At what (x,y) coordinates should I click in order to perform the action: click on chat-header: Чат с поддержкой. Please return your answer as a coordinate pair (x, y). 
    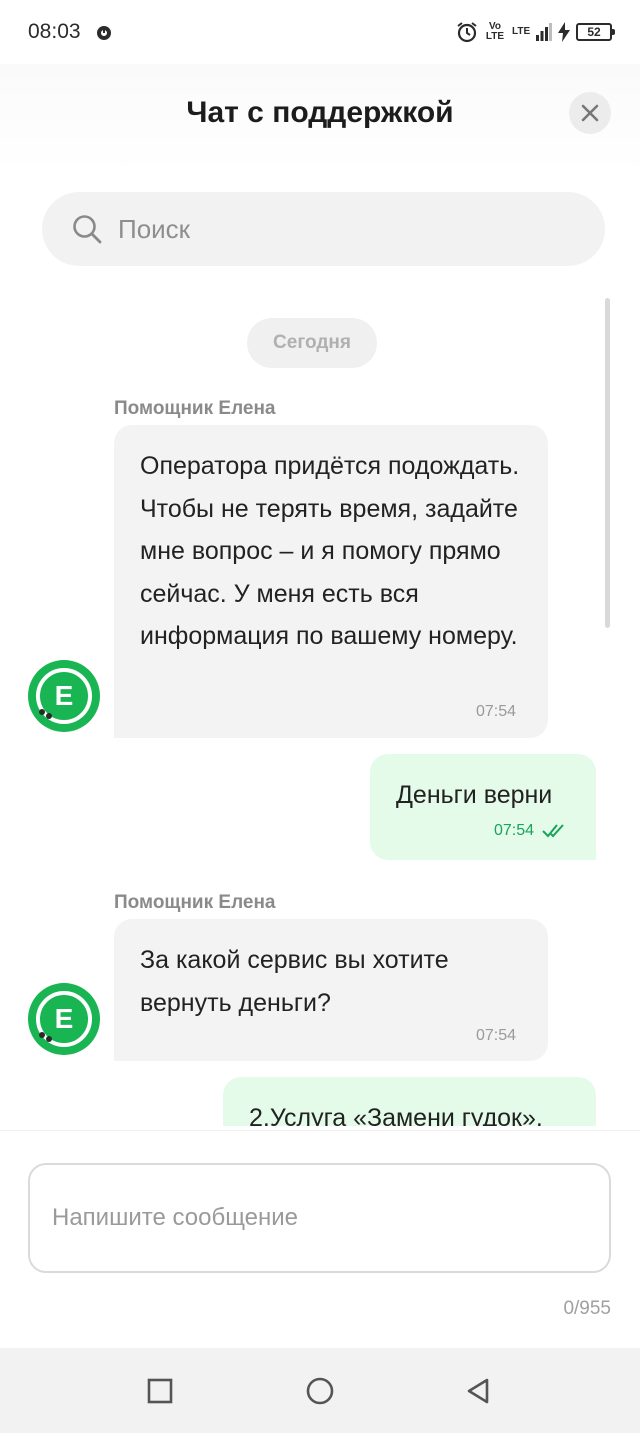
    Looking at the image, I should click on (320, 119).